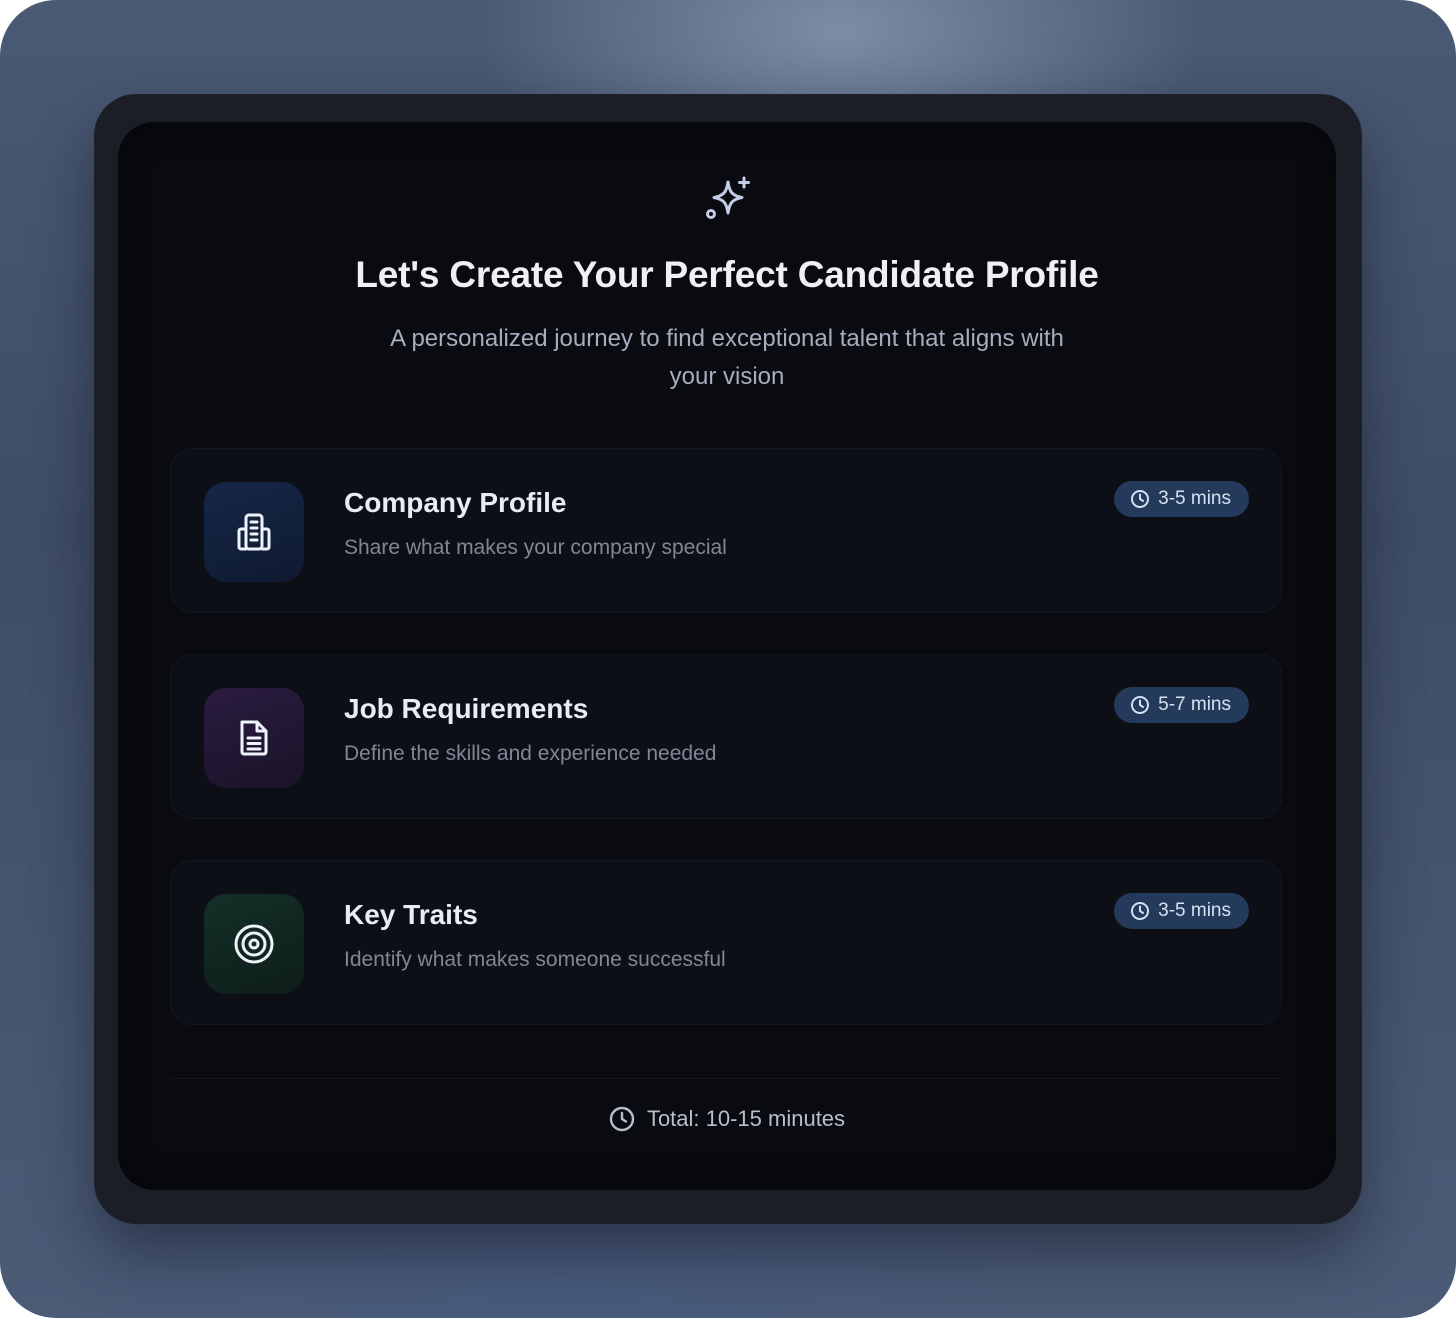  I want to click on building-icon, so click(254, 532).